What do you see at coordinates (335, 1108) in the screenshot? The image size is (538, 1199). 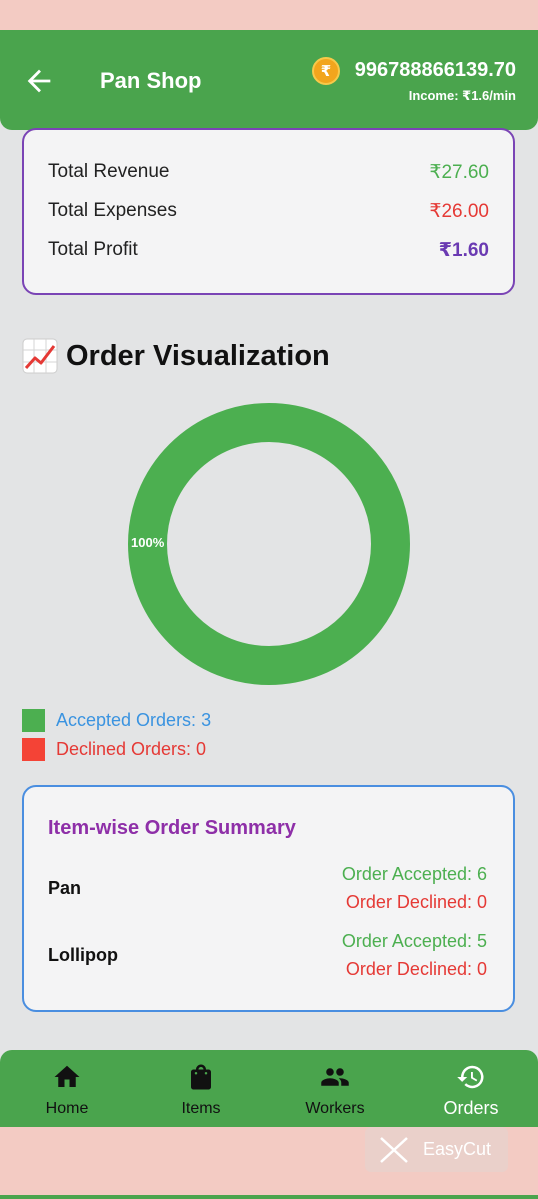 I see `nav-workers-label: Workers` at bounding box center [335, 1108].